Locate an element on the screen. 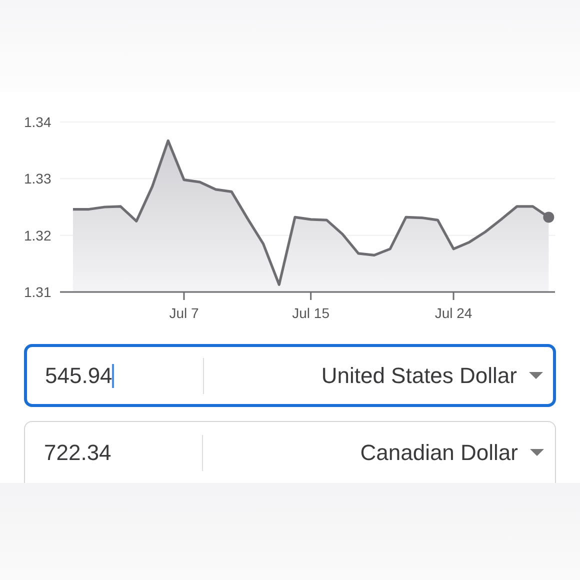 The height and width of the screenshot is (580, 580). currency-dropdown: Canadian Dollar is located at coordinates (373, 453).